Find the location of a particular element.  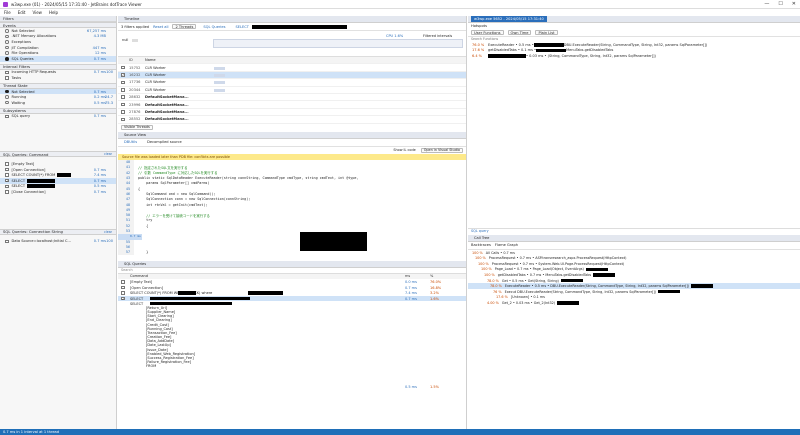

thread-row: 20344 CLR Worker is located at coordinates (292, 90).